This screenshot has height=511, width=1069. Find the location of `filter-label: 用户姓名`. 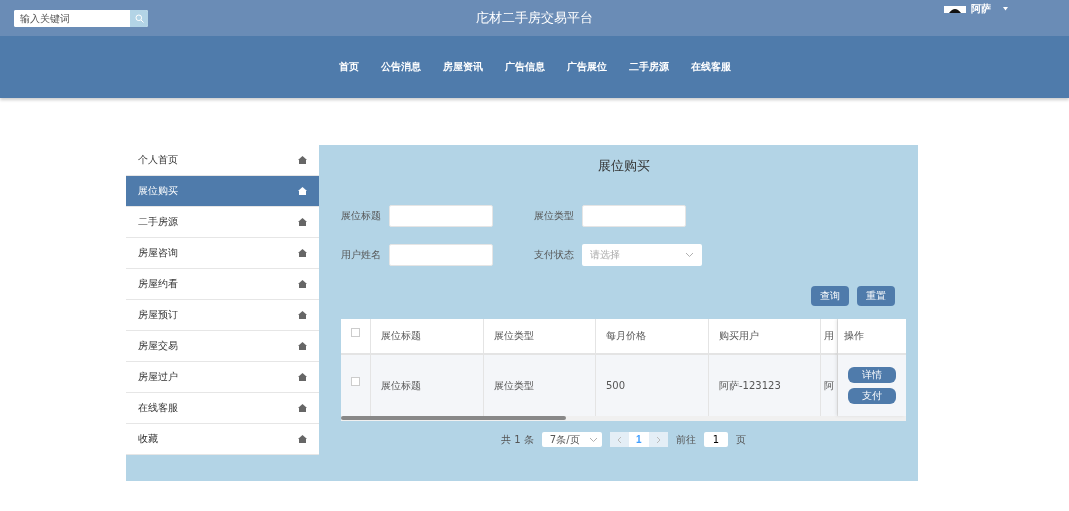

filter-label: 用户姓名 is located at coordinates (361, 255).